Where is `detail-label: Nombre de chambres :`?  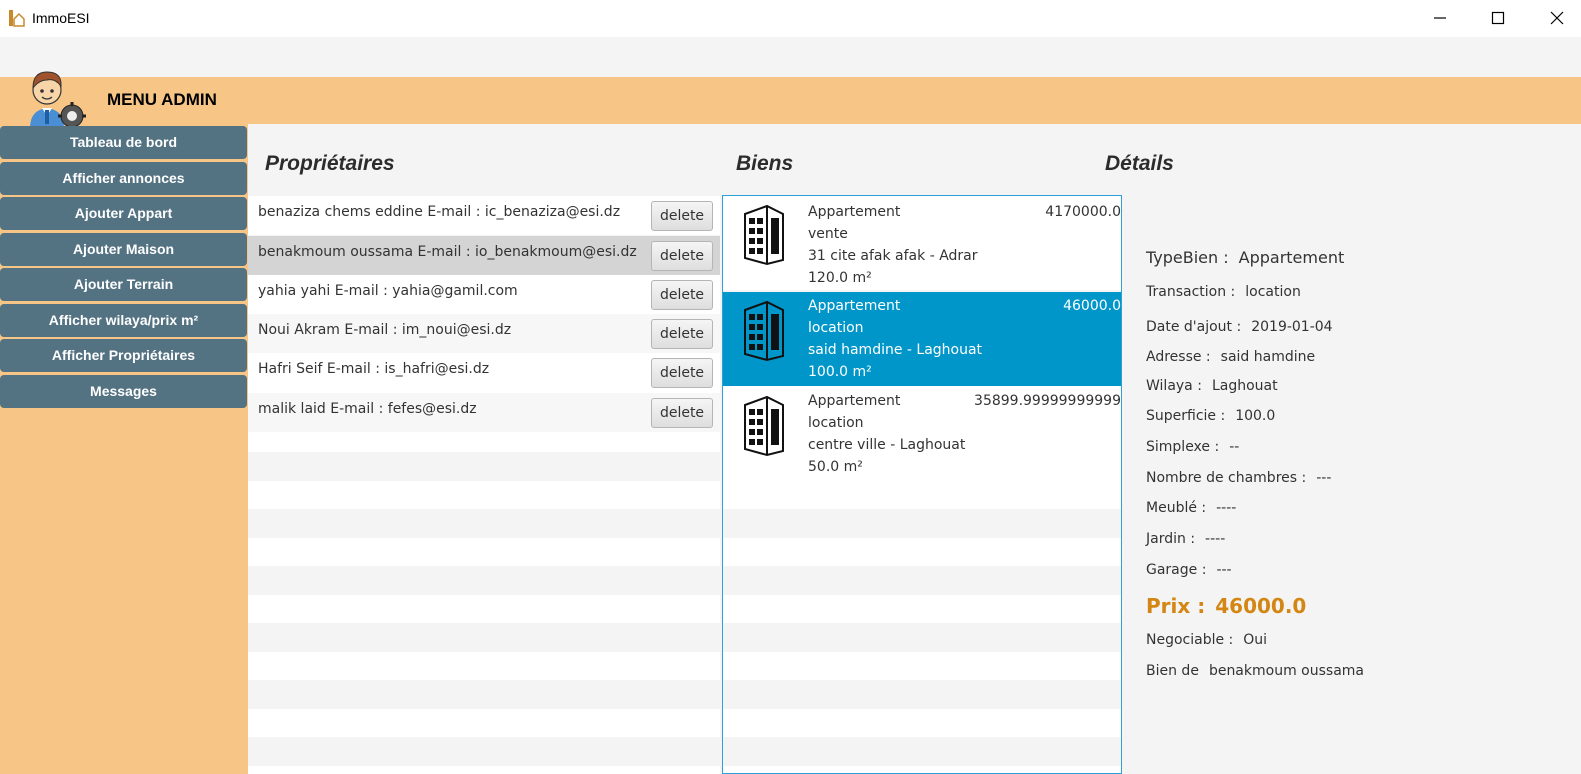
detail-label: Nombre de chambres : is located at coordinates (1226, 478).